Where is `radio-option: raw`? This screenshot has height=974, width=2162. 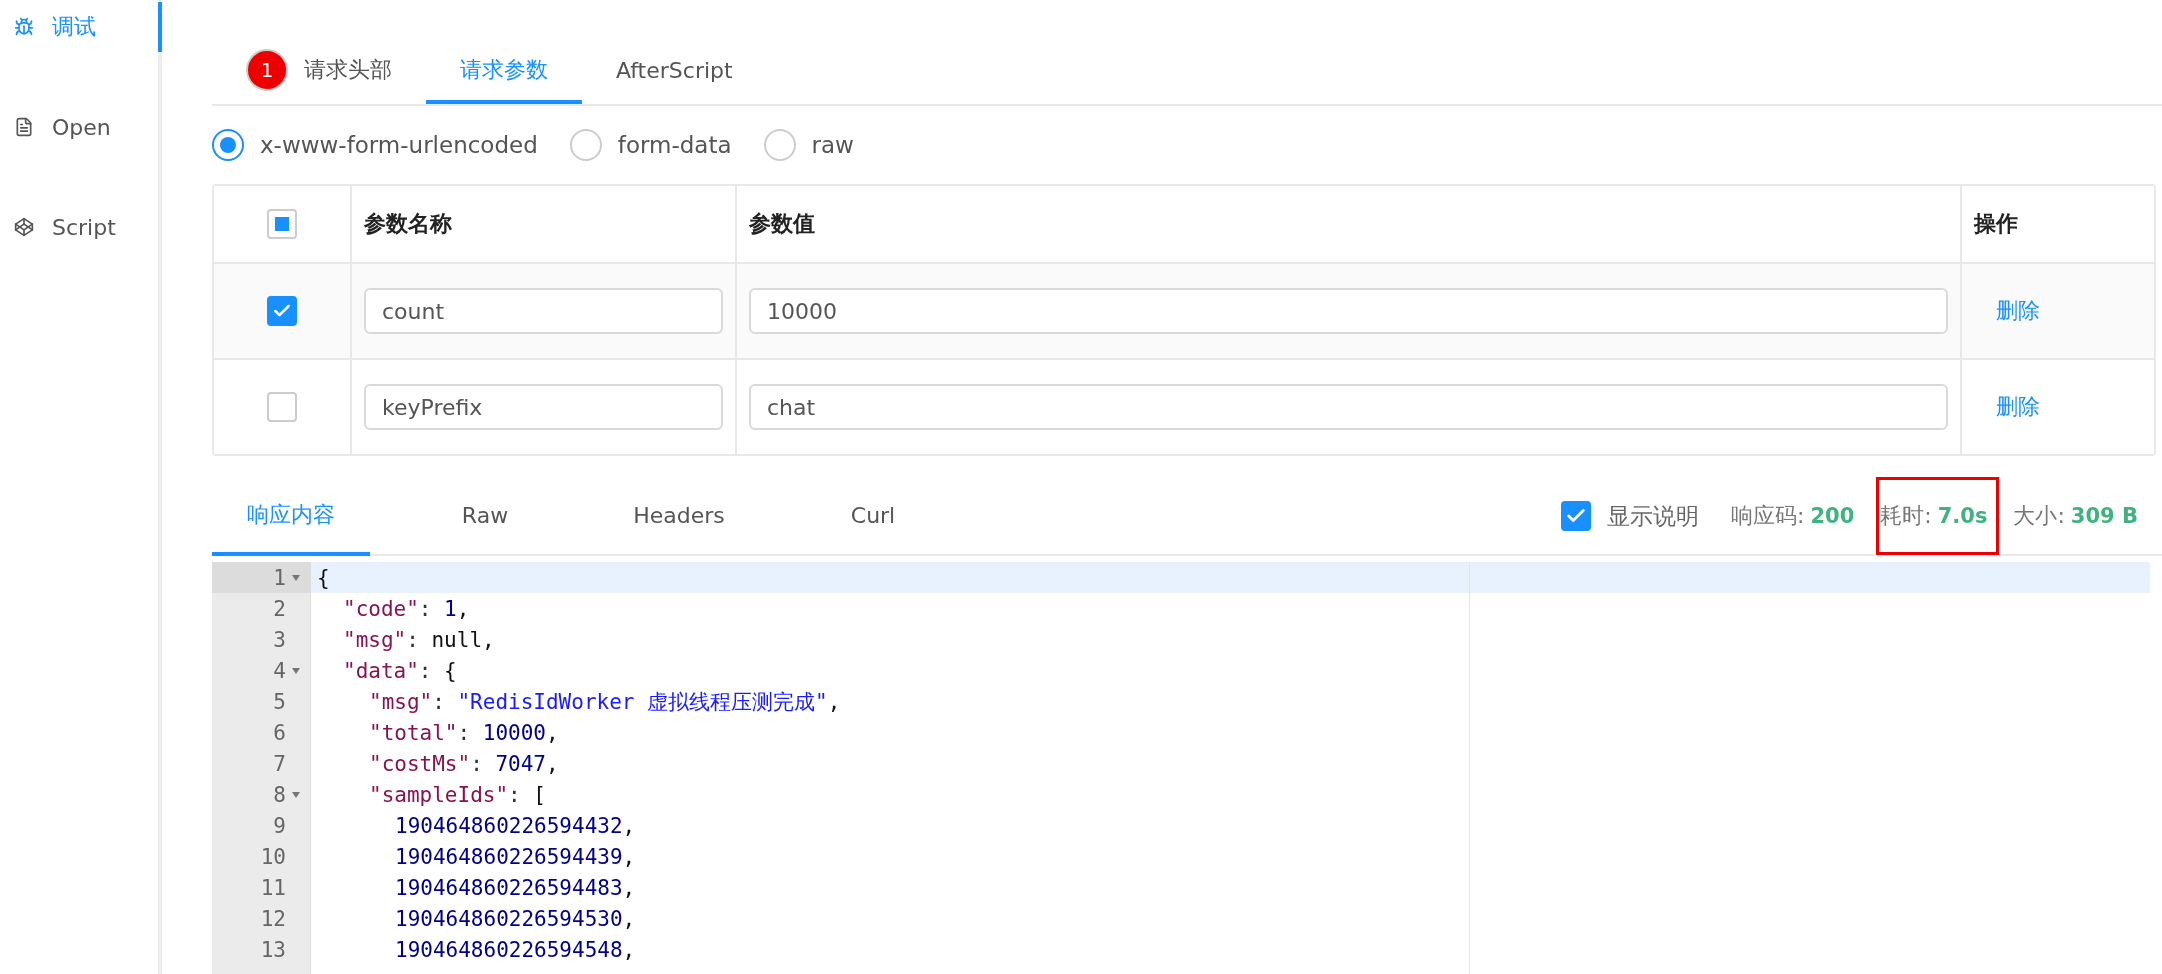
radio-option: raw is located at coordinates (808, 145).